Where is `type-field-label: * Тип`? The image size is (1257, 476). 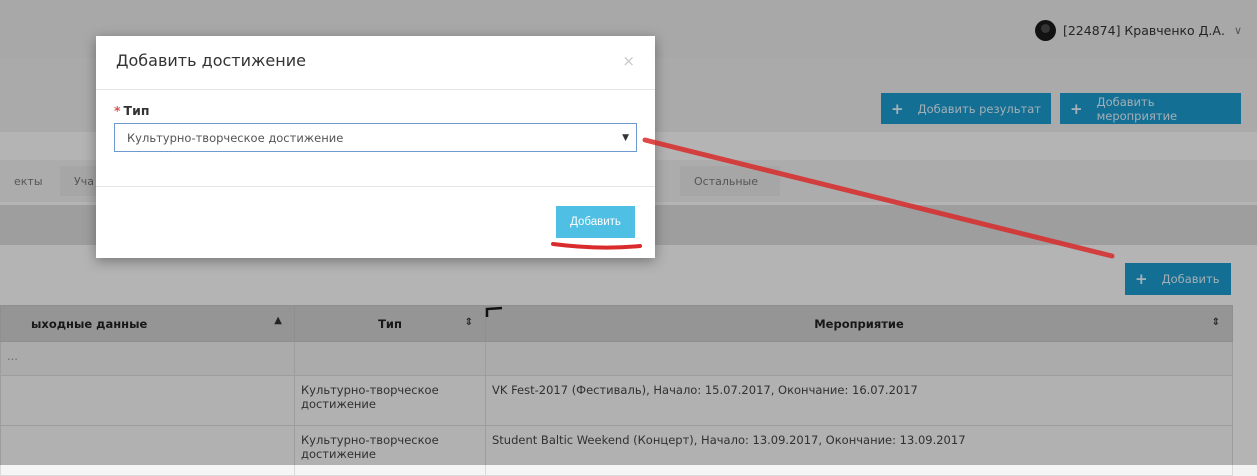
type-field-label: * Тип is located at coordinates (131, 110).